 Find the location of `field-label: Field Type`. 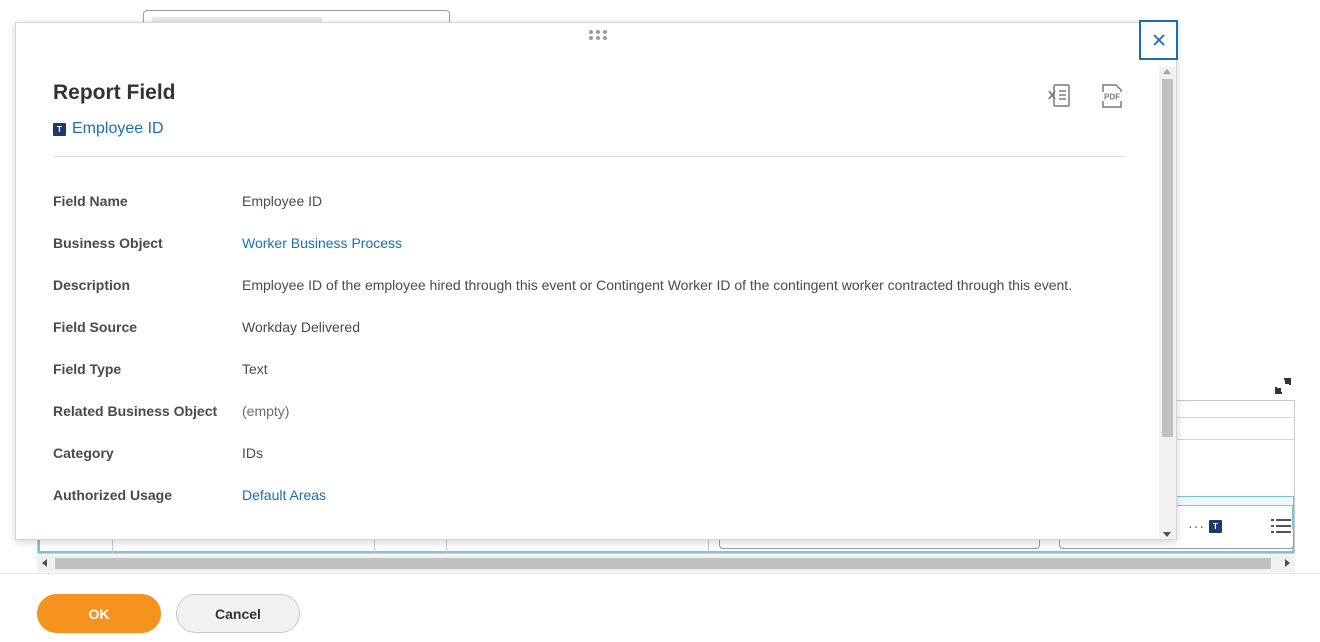

field-label: Field Type is located at coordinates (87, 369).